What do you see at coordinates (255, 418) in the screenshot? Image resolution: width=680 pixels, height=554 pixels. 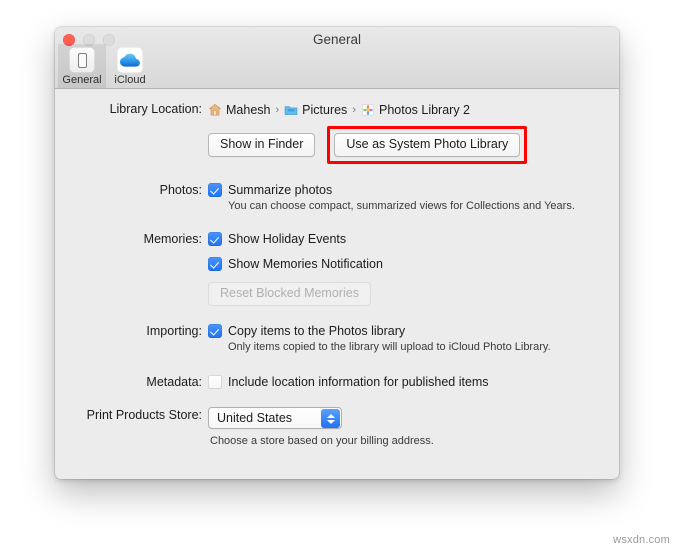 I see `print-products-store-value: United States` at bounding box center [255, 418].